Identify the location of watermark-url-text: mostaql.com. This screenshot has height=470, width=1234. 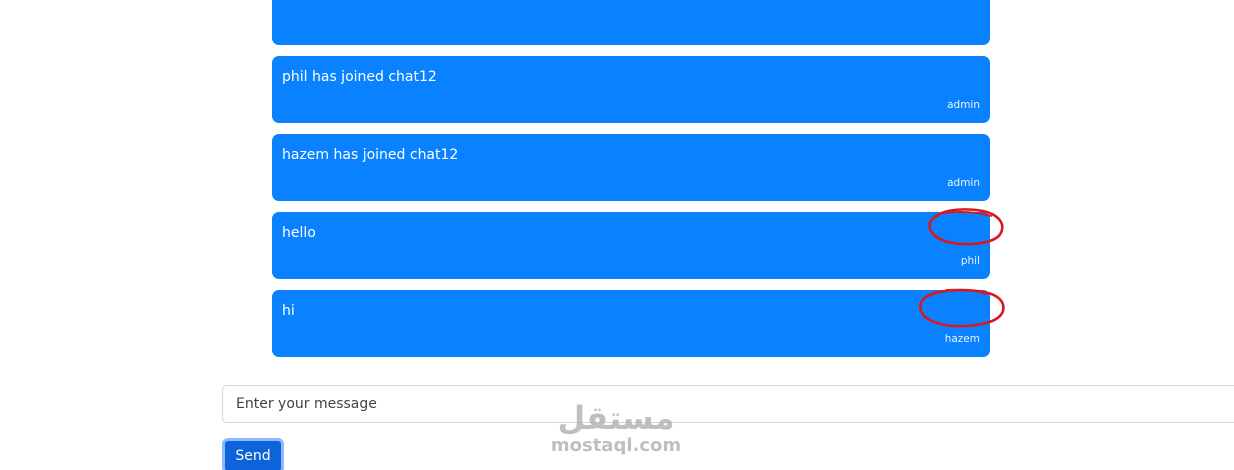
(616, 445).